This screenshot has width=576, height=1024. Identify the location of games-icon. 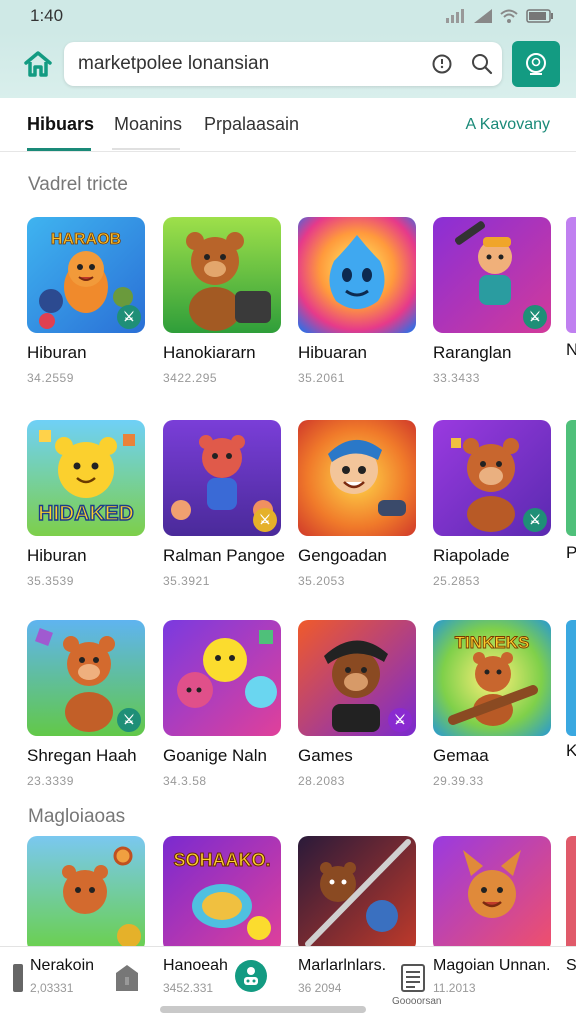
(251, 976).